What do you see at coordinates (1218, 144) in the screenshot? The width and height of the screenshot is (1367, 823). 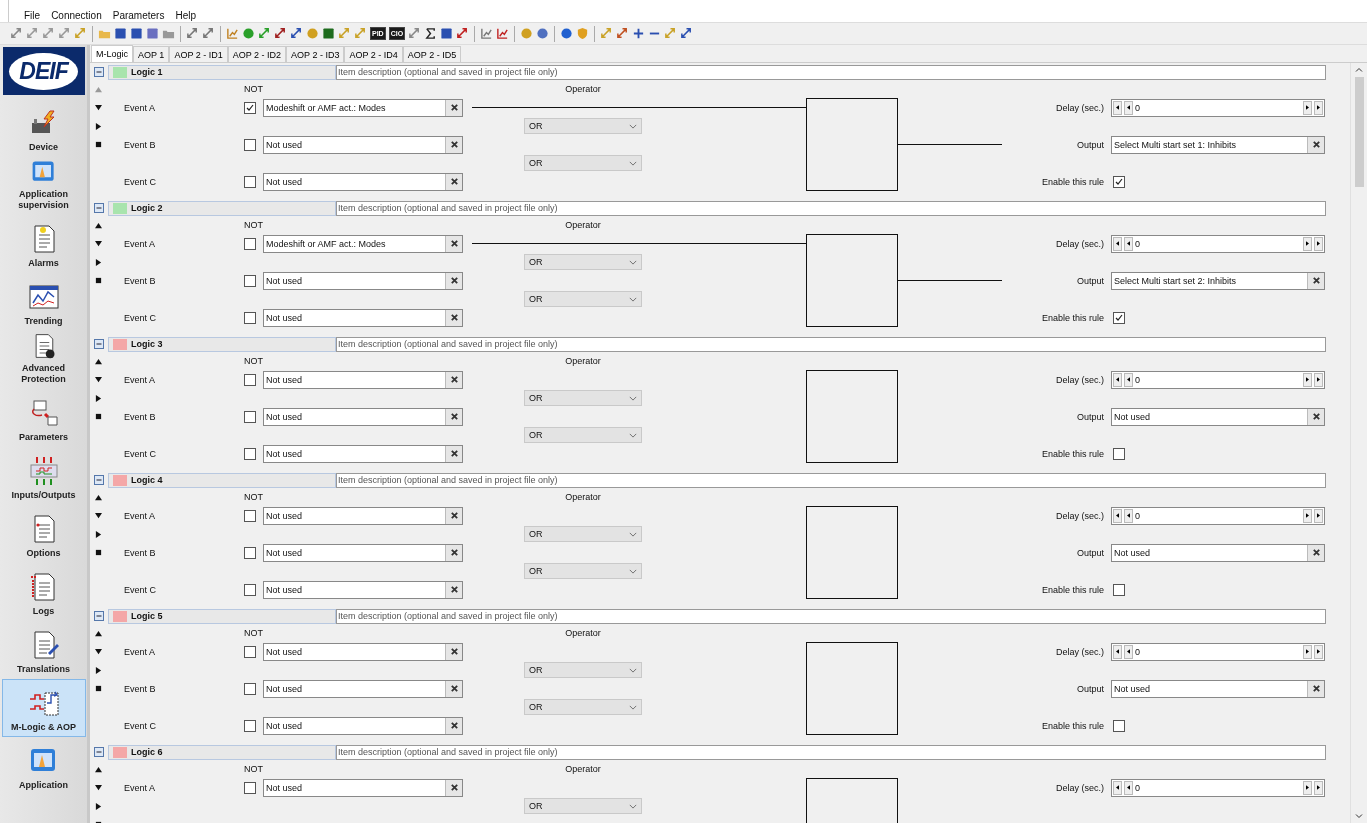 I see `output-field: Select Multi start set 1: Inhibits` at bounding box center [1218, 144].